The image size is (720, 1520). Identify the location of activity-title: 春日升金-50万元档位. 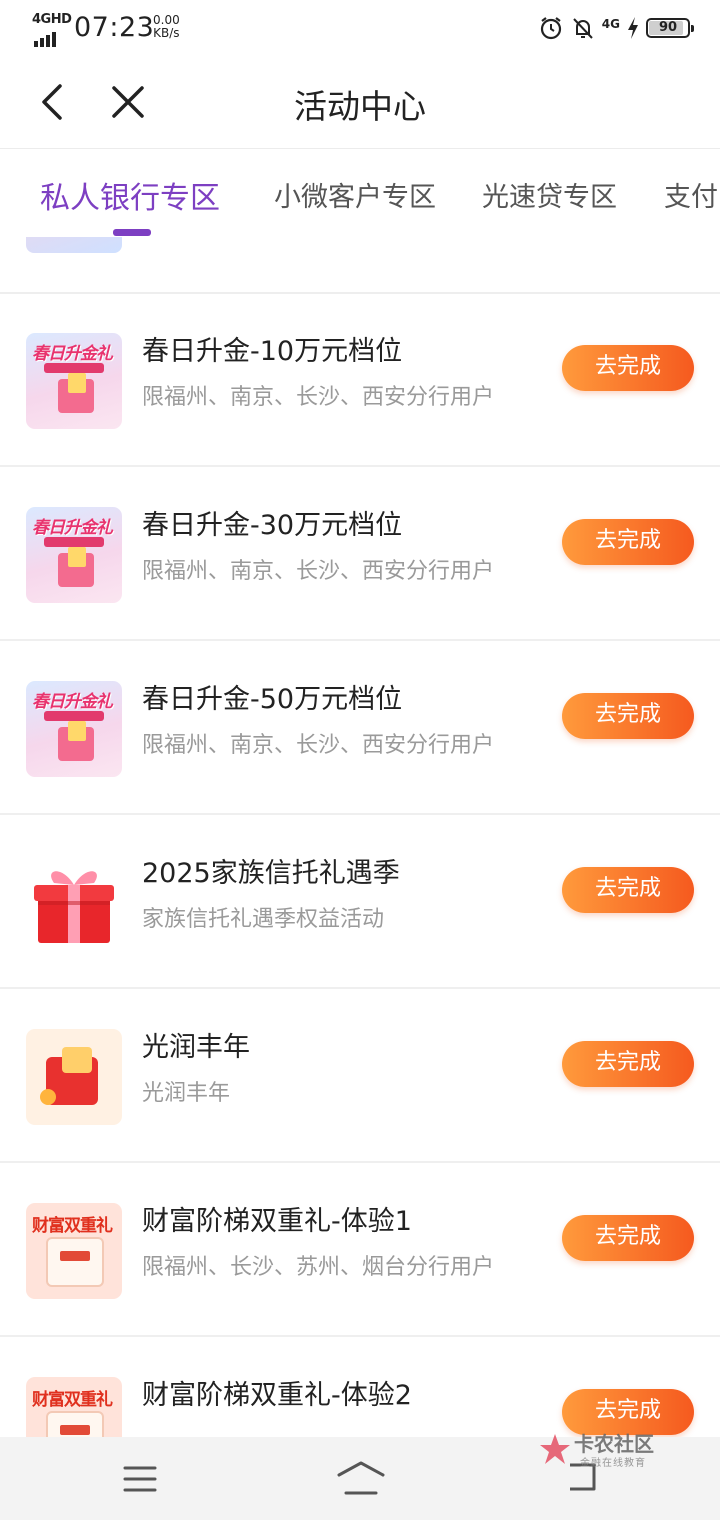
(272, 699).